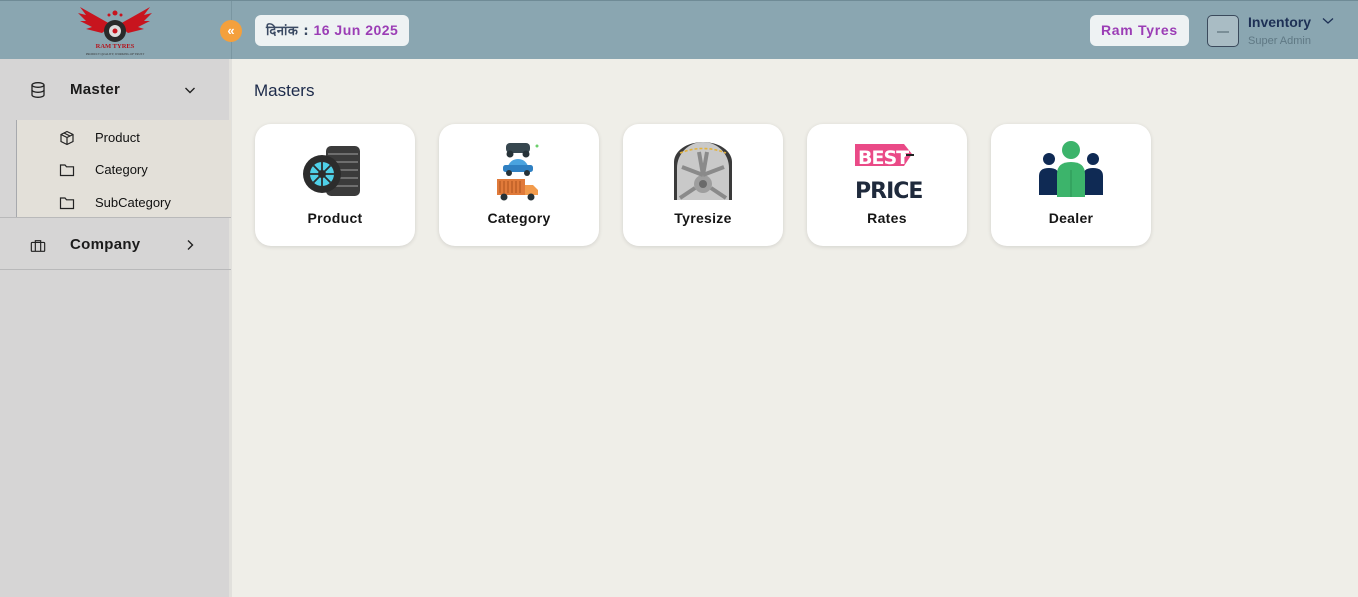 The width and height of the screenshot is (1358, 597). I want to click on sidebar-divider, so click(115, 269).